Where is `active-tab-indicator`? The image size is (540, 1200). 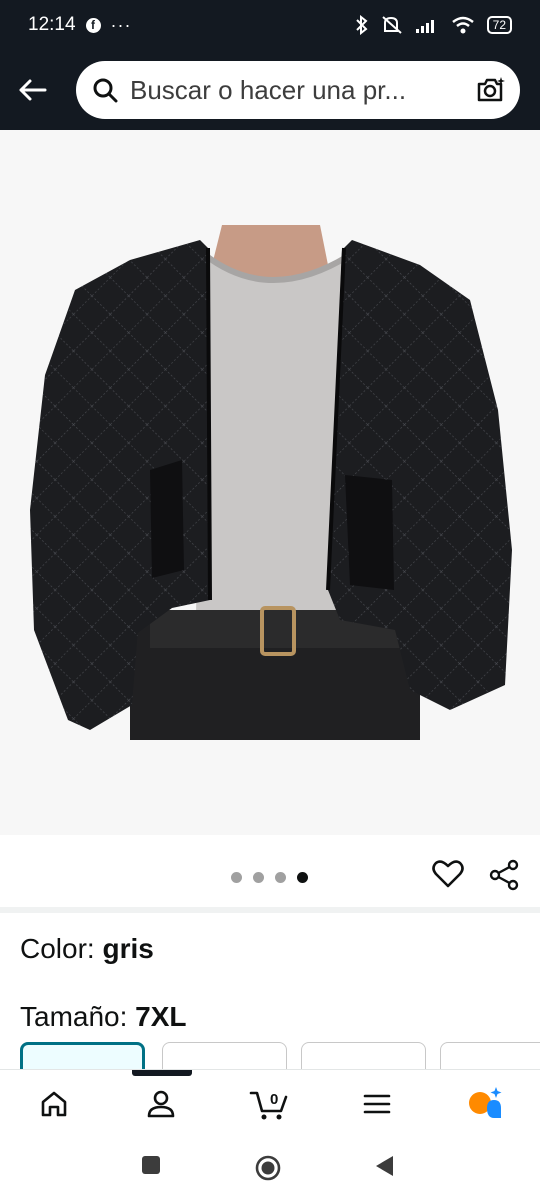
active-tab-indicator is located at coordinates (162, 1073).